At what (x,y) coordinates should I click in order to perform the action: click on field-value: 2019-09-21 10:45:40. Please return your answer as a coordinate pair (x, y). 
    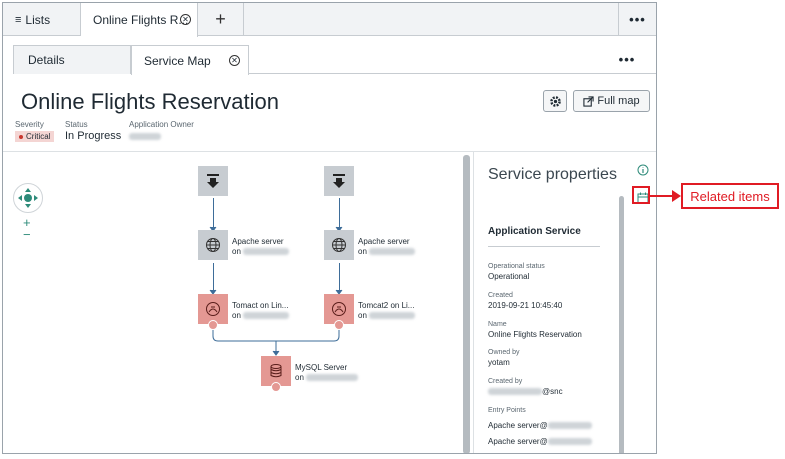
    Looking at the image, I should click on (525, 305).